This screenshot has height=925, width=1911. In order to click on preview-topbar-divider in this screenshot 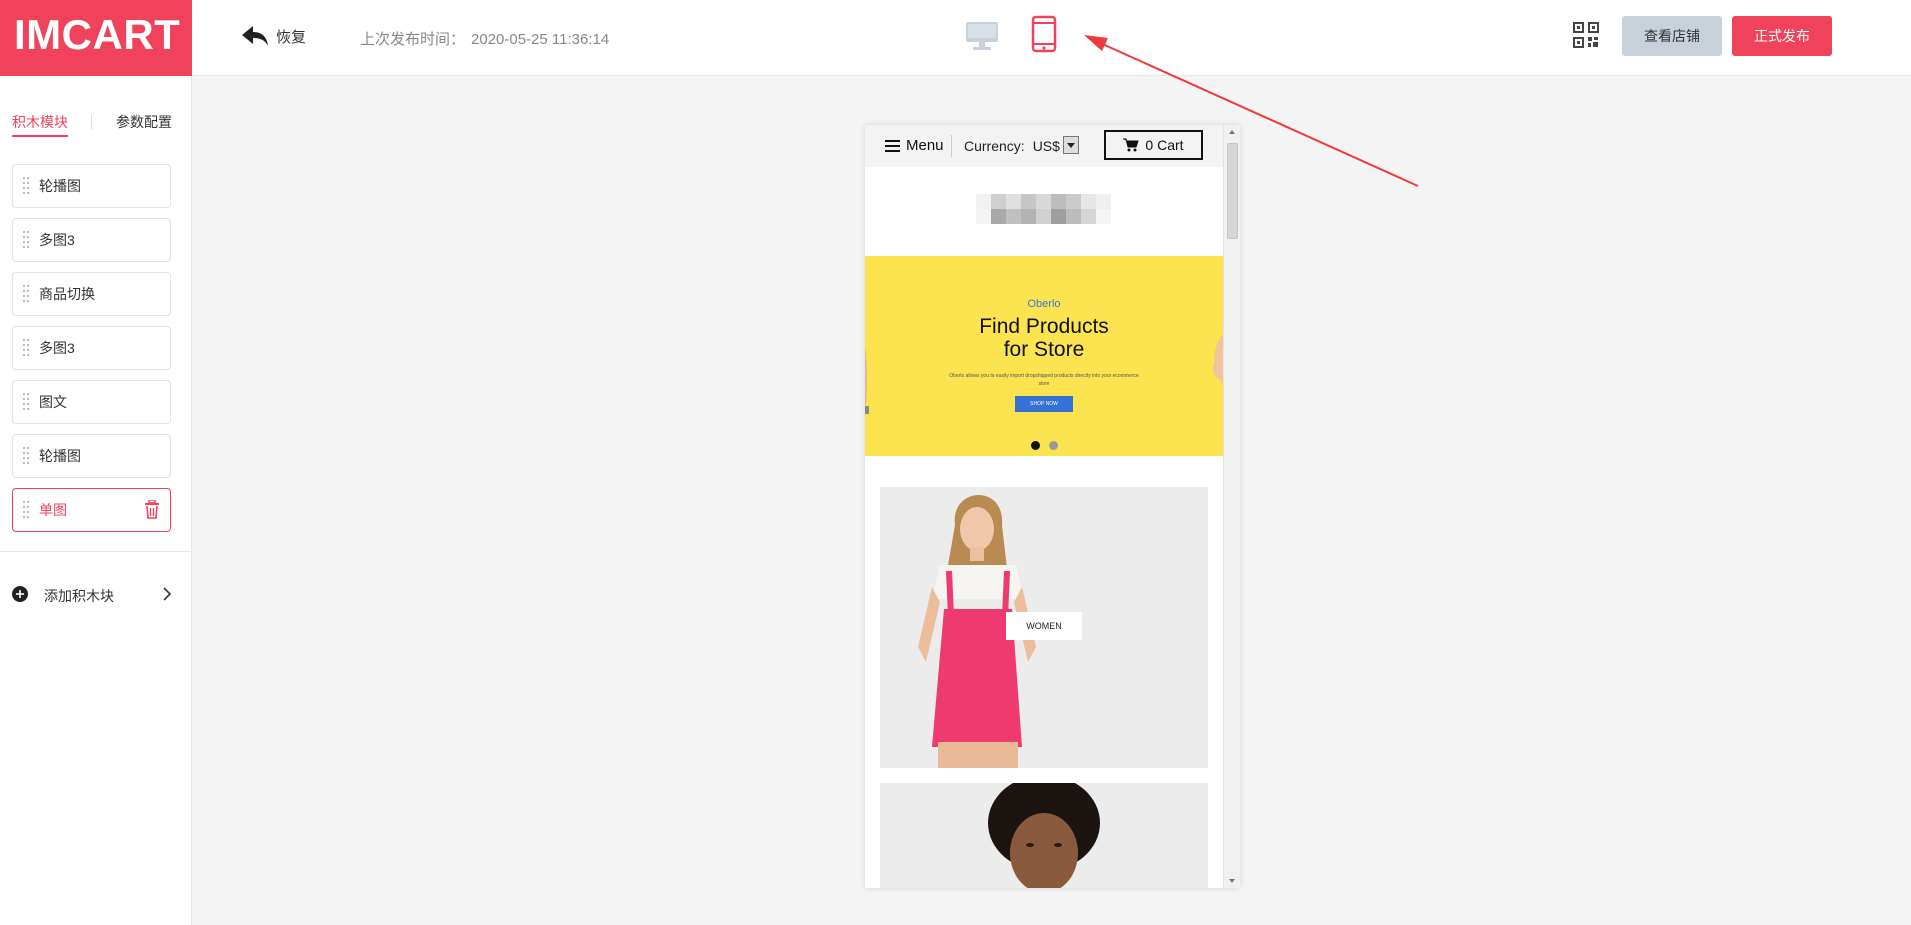, I will do `click(951, 146)`.